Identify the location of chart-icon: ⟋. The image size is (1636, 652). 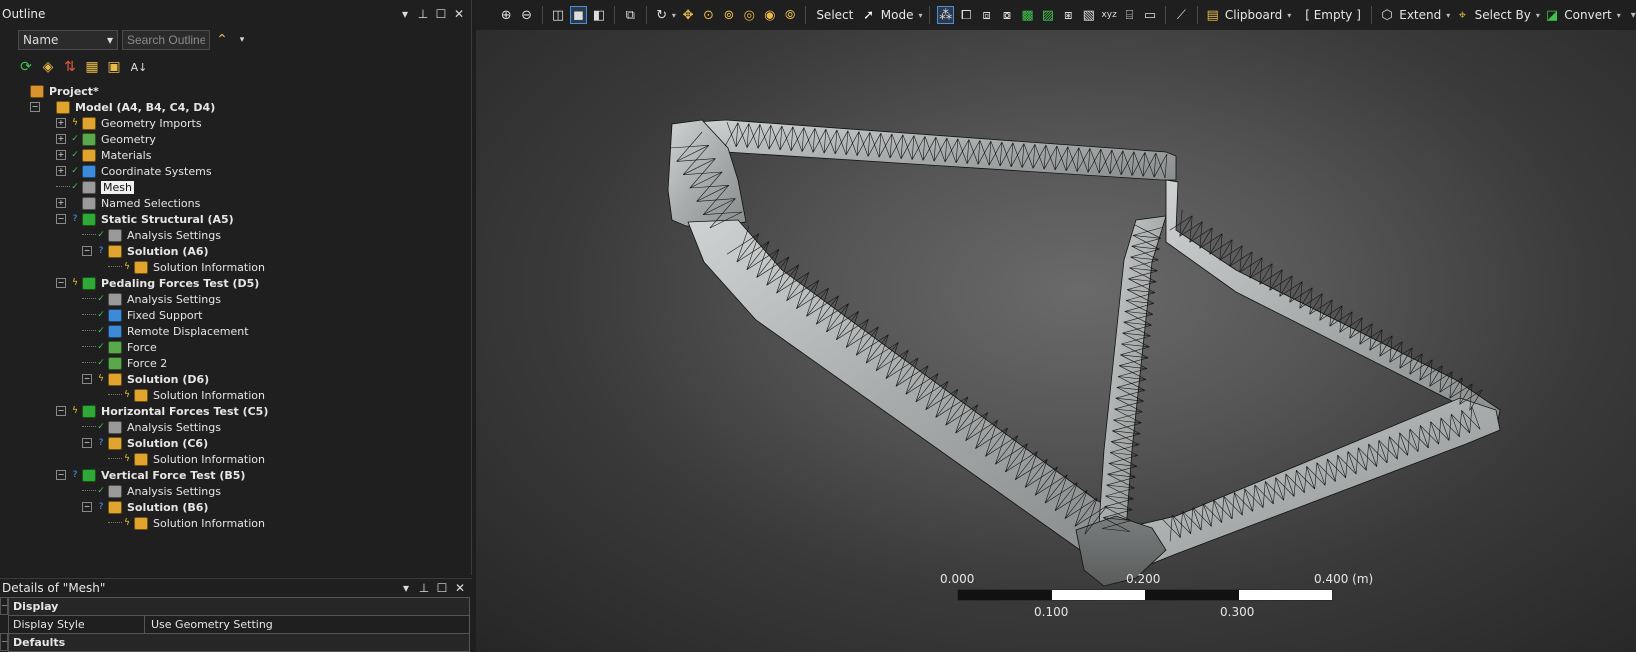
(1181, 15).